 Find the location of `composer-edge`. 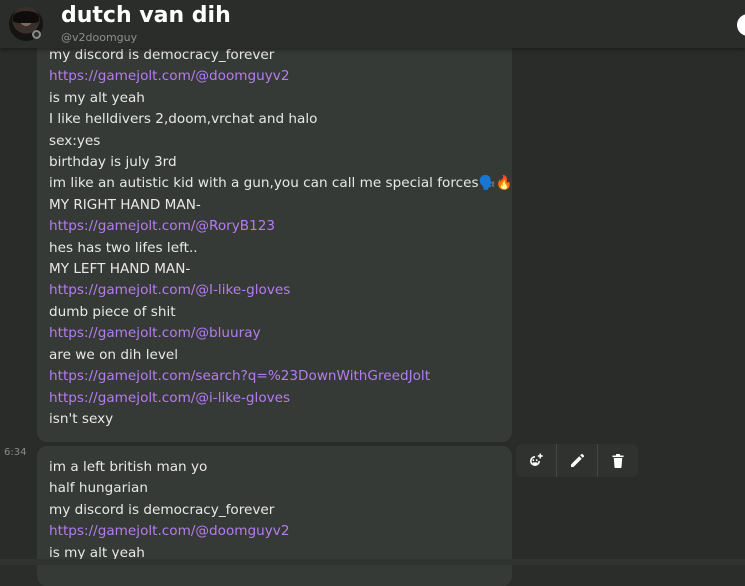

composer-edge is located at coordinates (372, 562).